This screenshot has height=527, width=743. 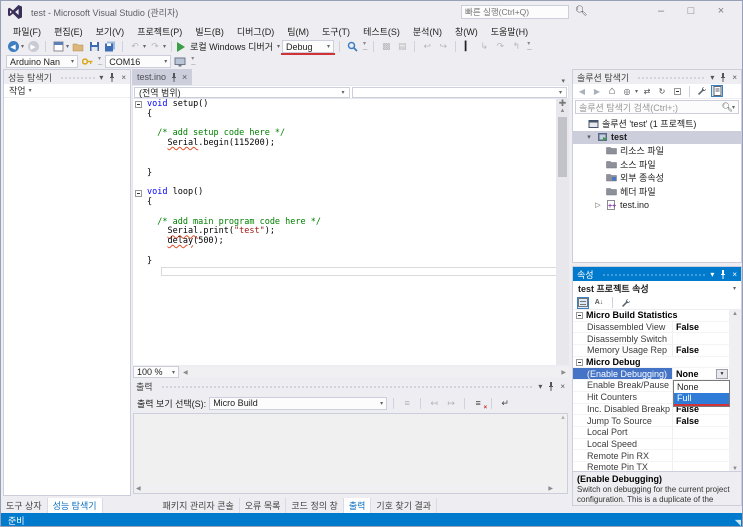 I want to click on quick-launch-input, so click(x=515, y=12).